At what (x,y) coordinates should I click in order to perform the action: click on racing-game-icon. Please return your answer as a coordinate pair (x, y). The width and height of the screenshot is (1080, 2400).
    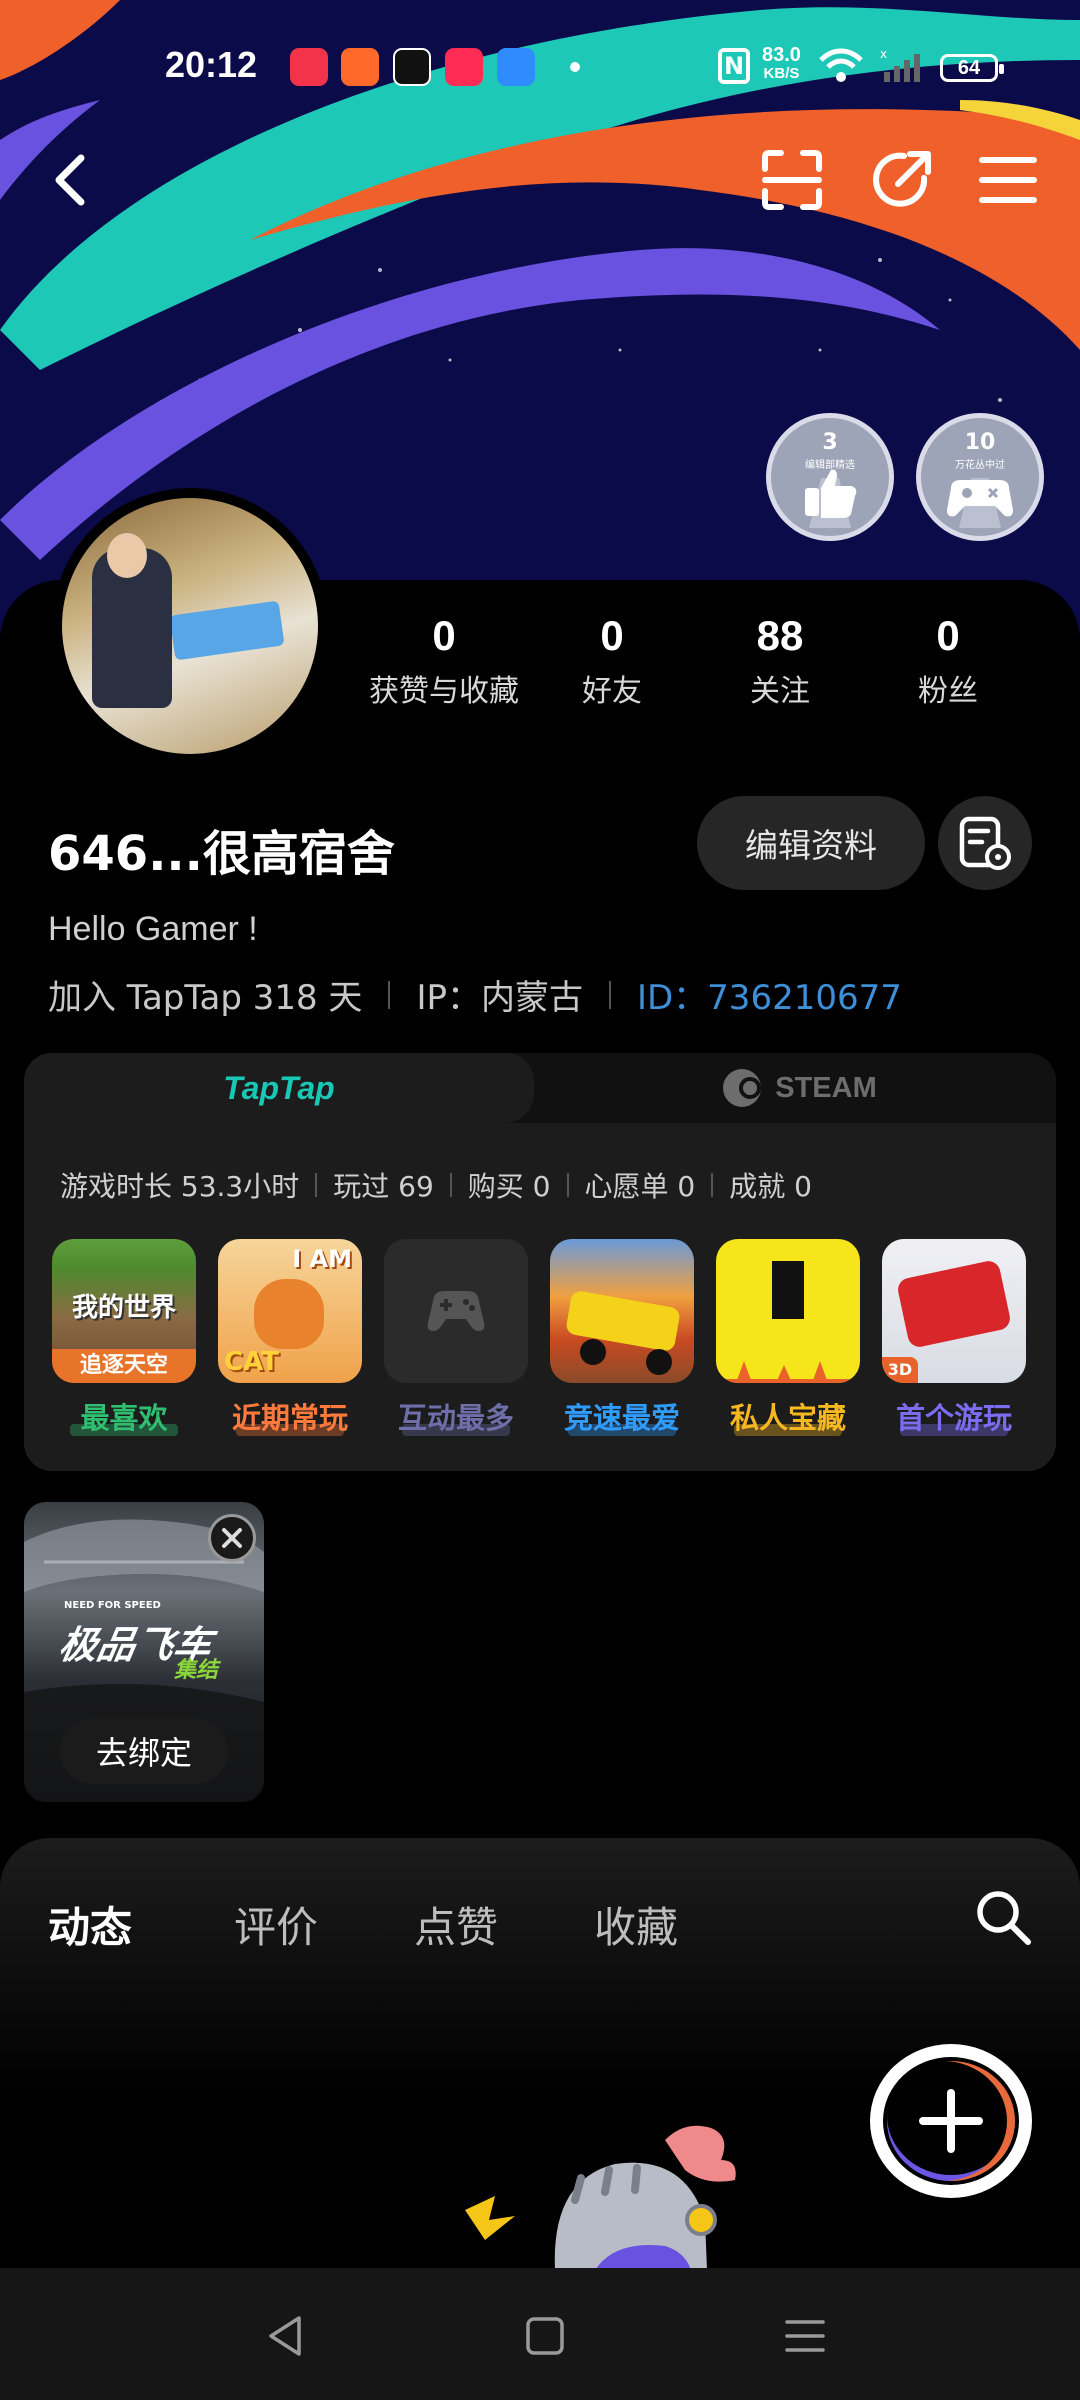
    Looking at the image, I should click on (622, 1311).